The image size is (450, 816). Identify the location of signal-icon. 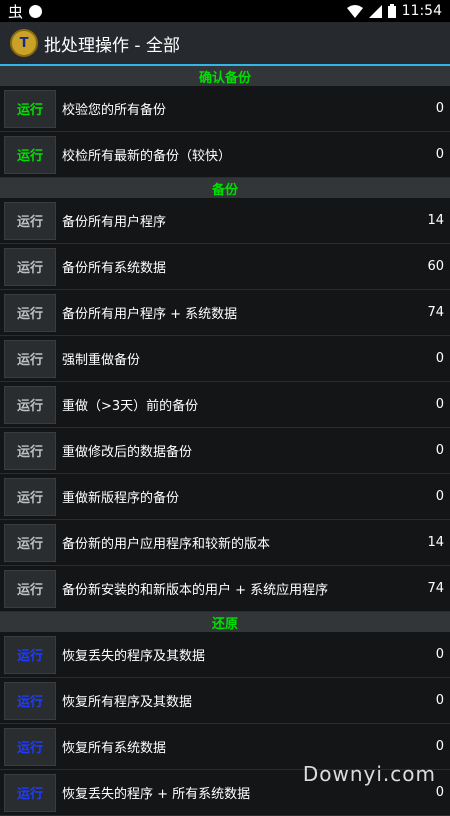
(375, 11).